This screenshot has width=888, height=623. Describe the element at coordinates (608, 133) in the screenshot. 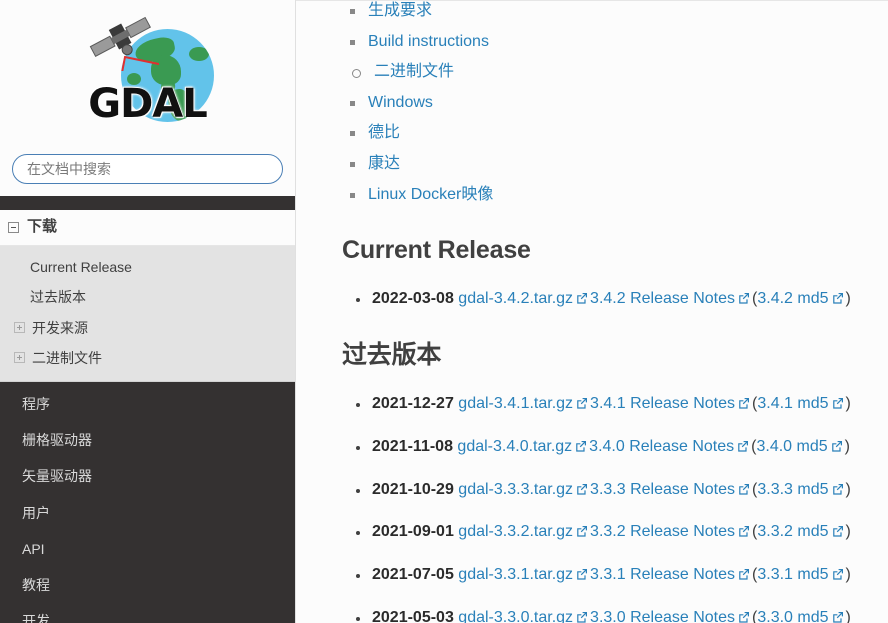

I see `toc-item: 德比` at that location.